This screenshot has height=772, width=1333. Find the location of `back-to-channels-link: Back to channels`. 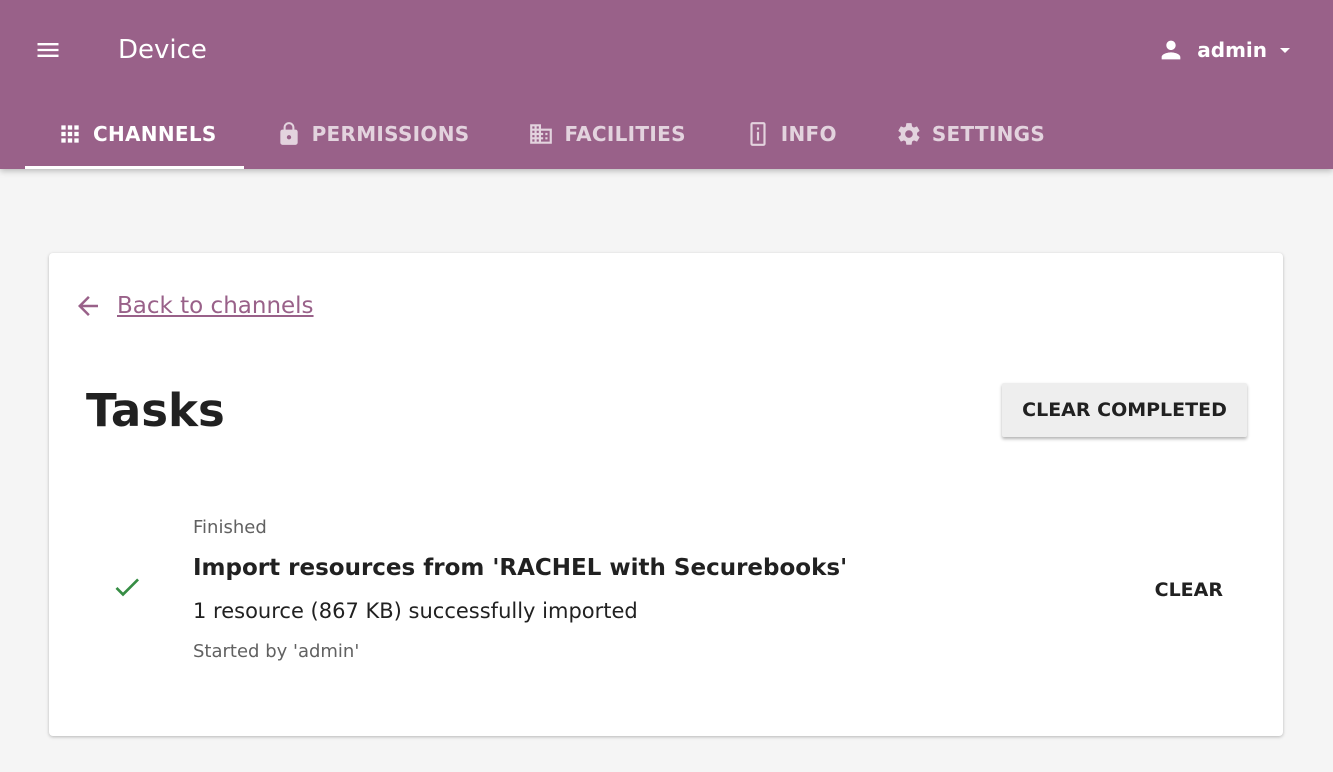

back-to-channels-link: Back to channels is located at coordinates (193, 306).